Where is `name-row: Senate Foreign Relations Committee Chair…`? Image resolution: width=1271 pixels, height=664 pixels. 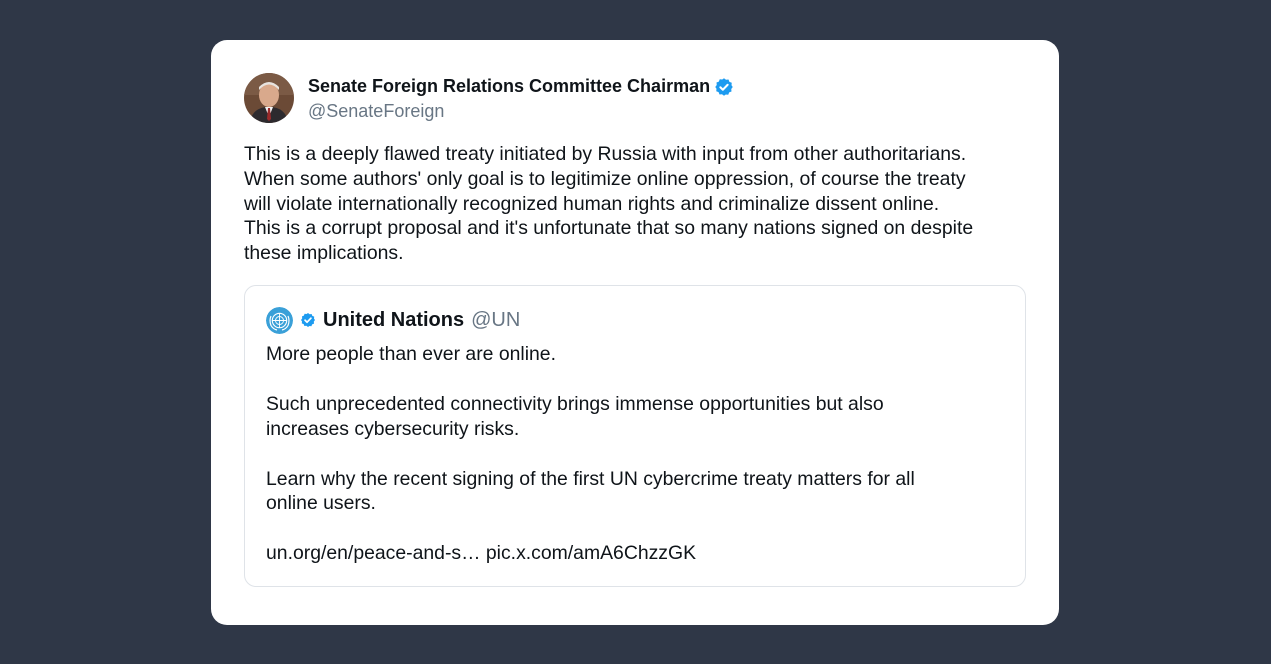
name-row: Senate Foreign Relations Committee Chair… is located at coordinates (521, 87).